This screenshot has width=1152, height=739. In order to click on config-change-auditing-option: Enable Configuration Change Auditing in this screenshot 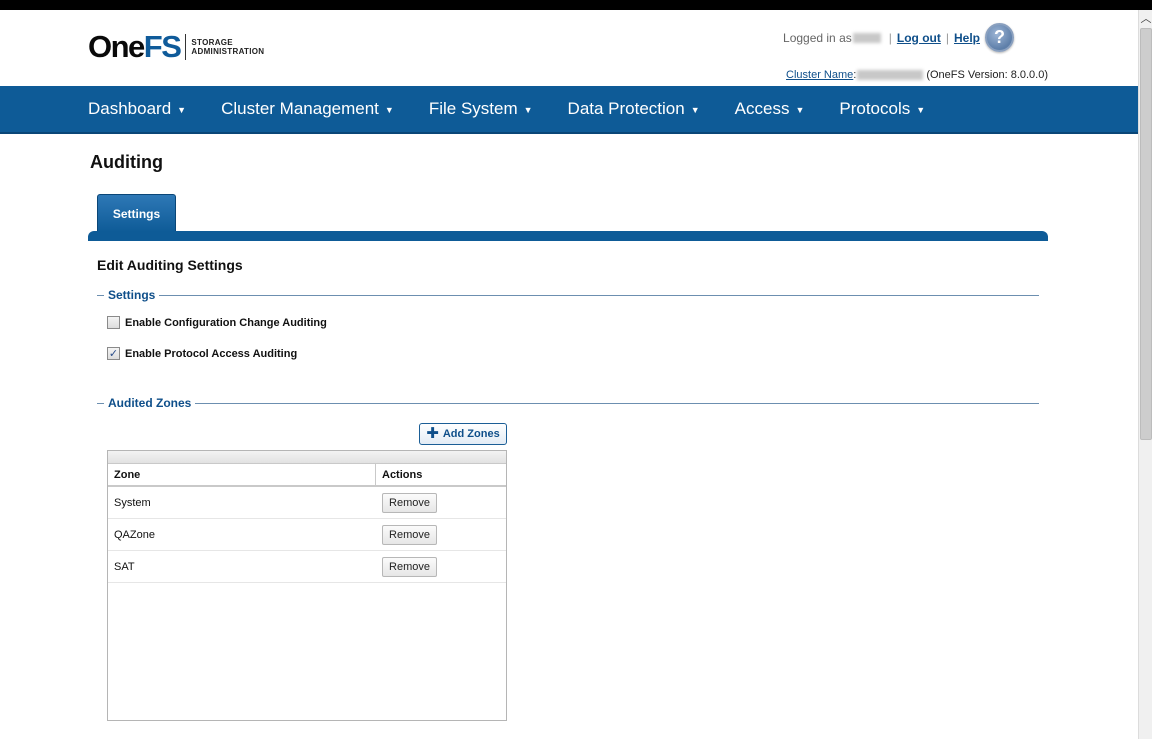, I will do `click(217, 322)`.